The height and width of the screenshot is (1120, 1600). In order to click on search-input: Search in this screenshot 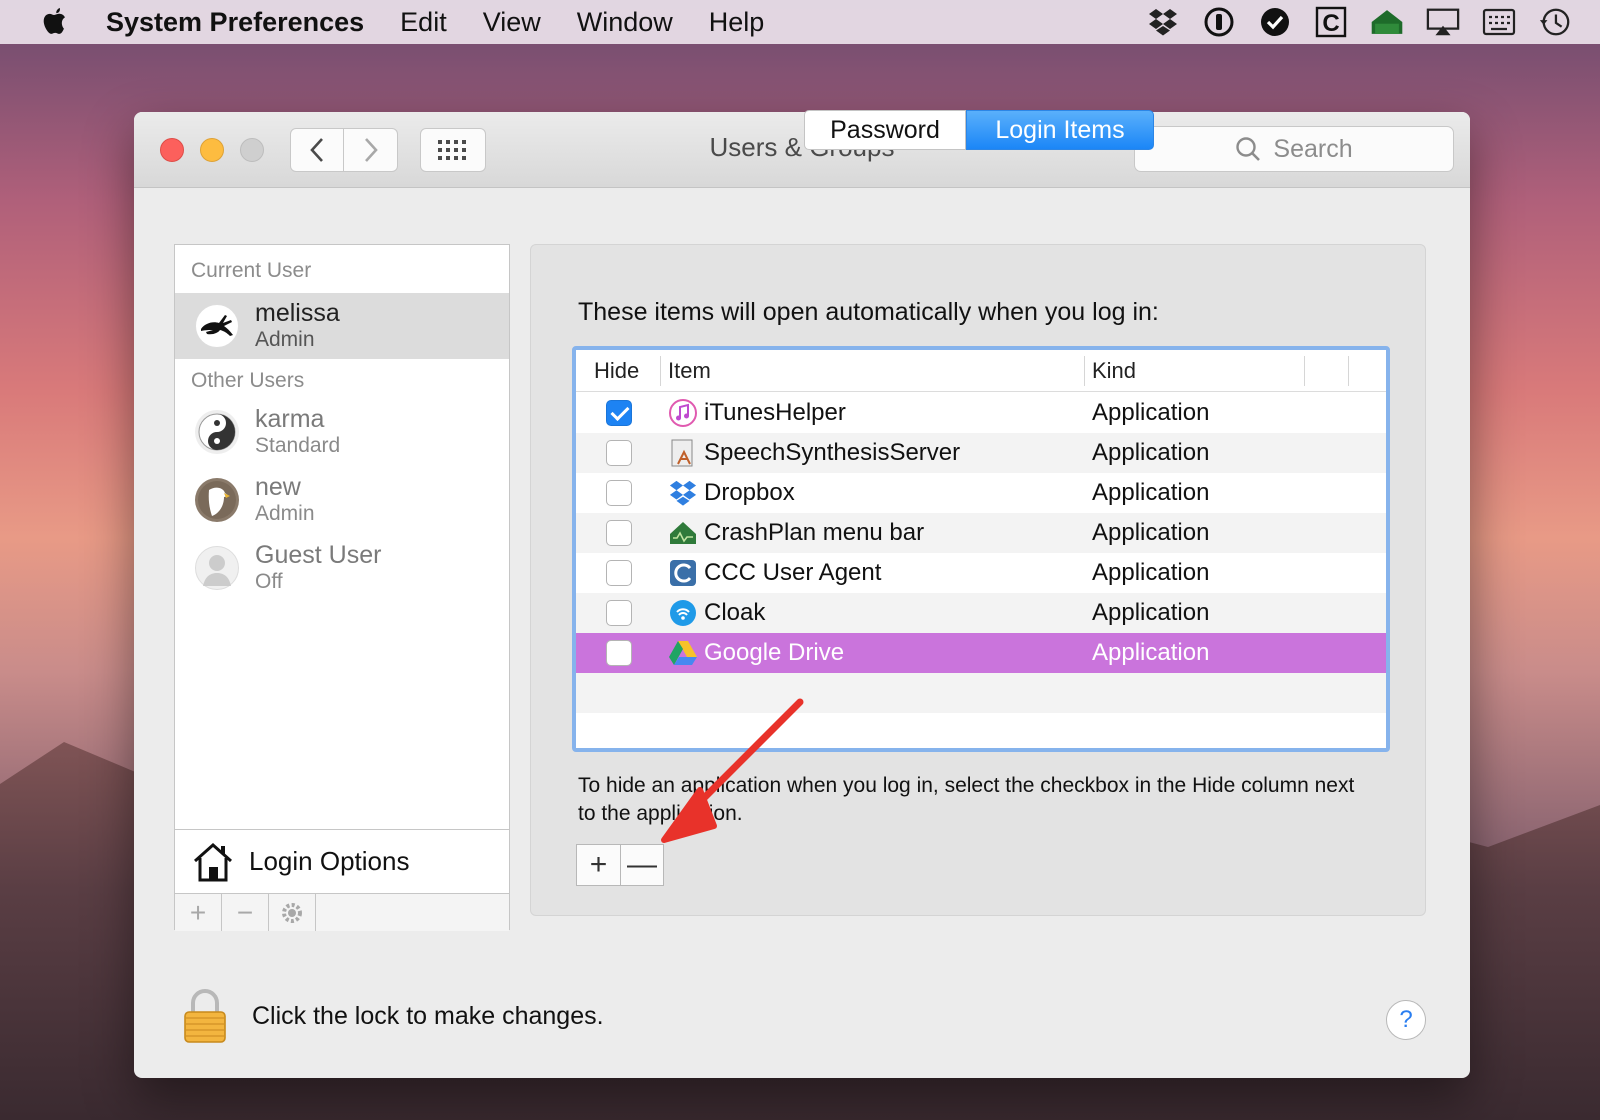, I will do `click(1294, 149)`.